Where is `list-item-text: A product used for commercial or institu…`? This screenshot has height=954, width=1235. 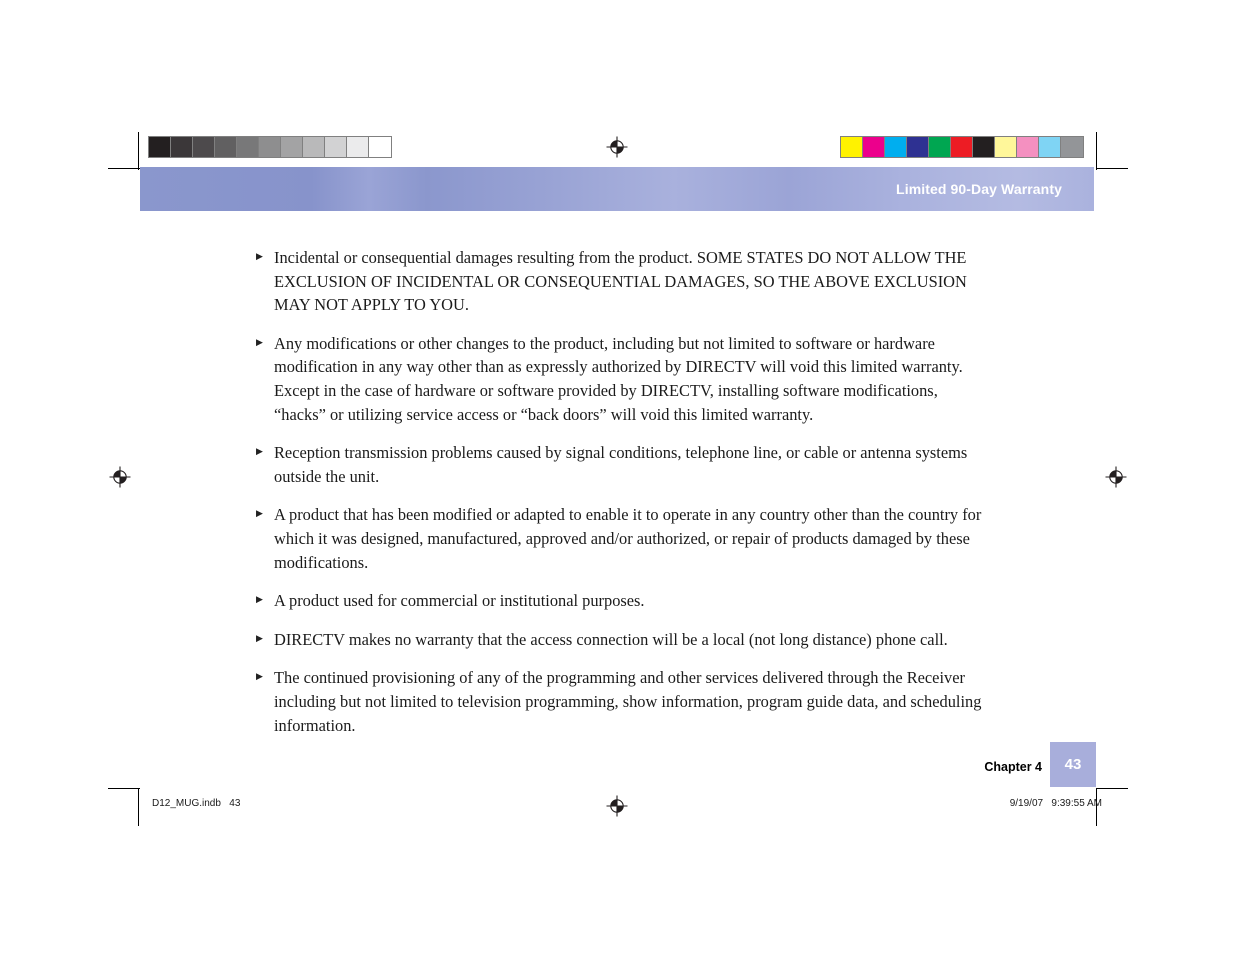
list-item-text: A product used for commercial or institu… is located at coordinates (459, 601).